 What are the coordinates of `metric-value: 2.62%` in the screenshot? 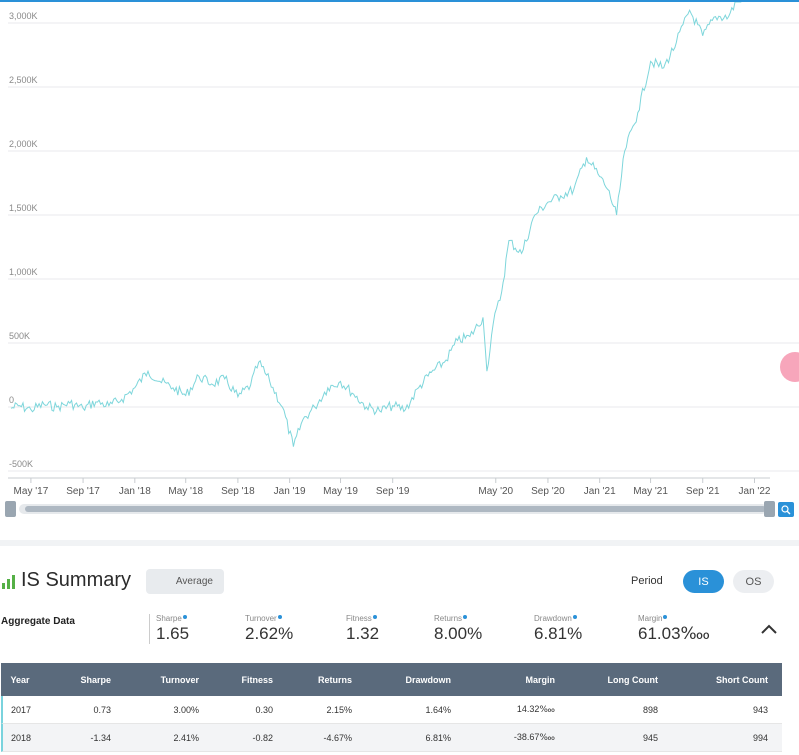 It's located at (269, 633).